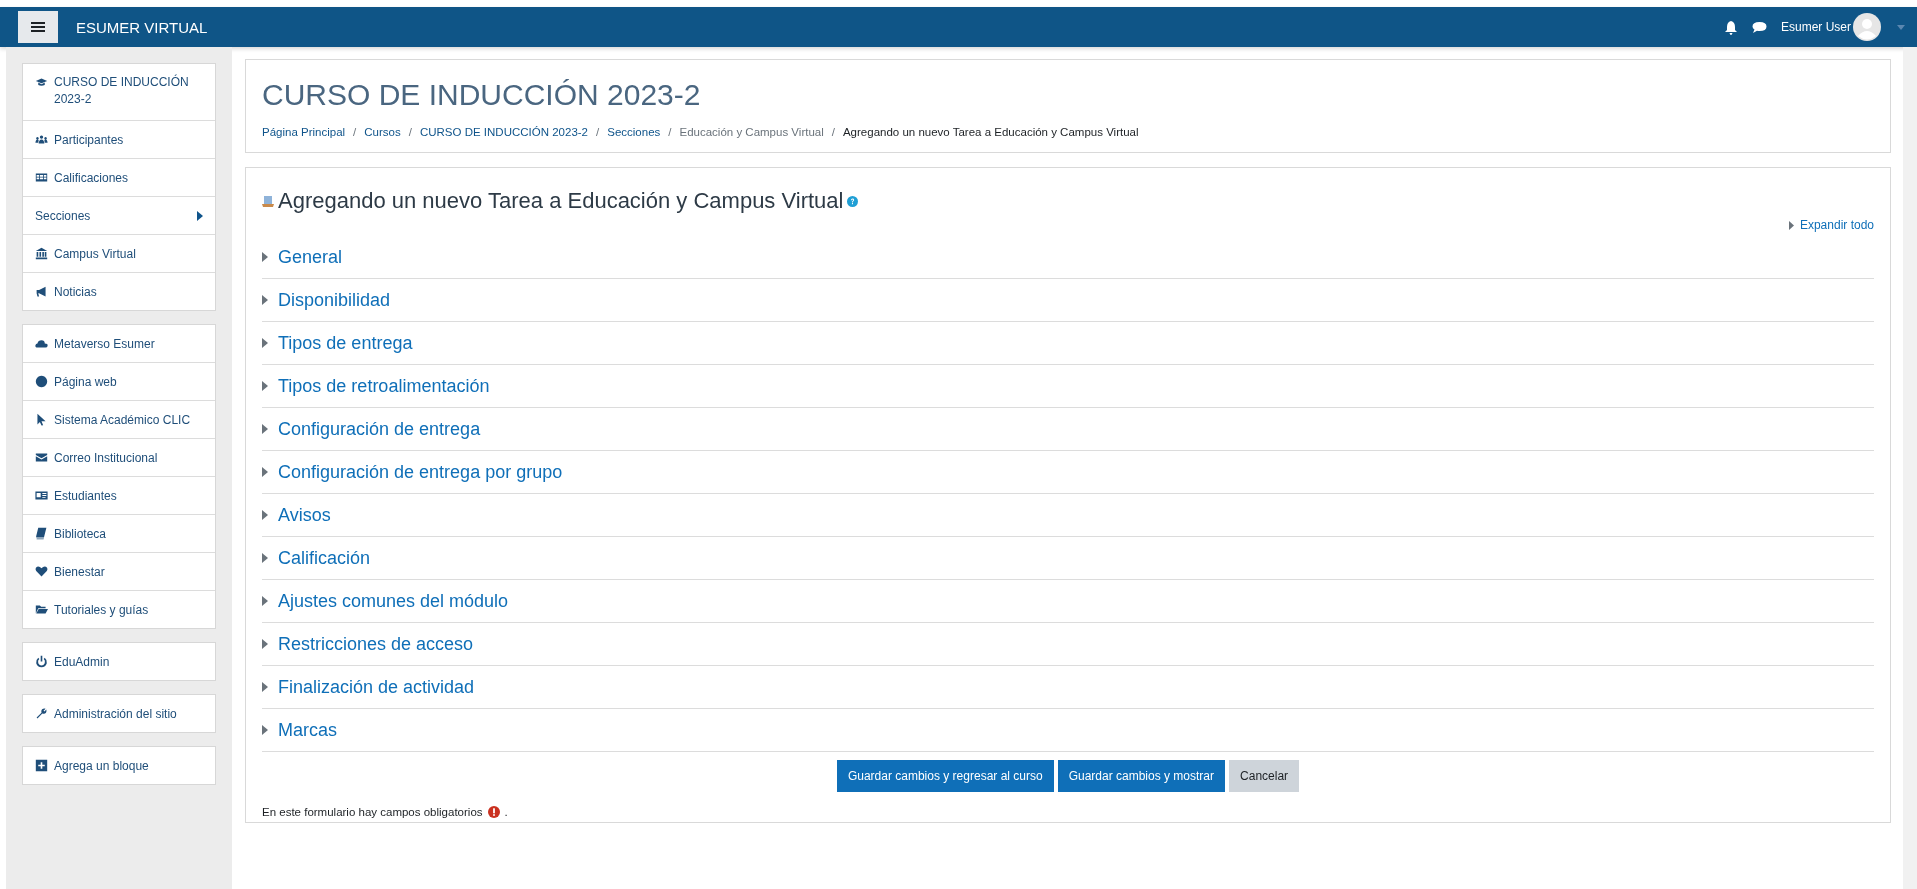 This screenshot has width=1917, height=889. I want to click on section-toggle: General, so click(302, 257).